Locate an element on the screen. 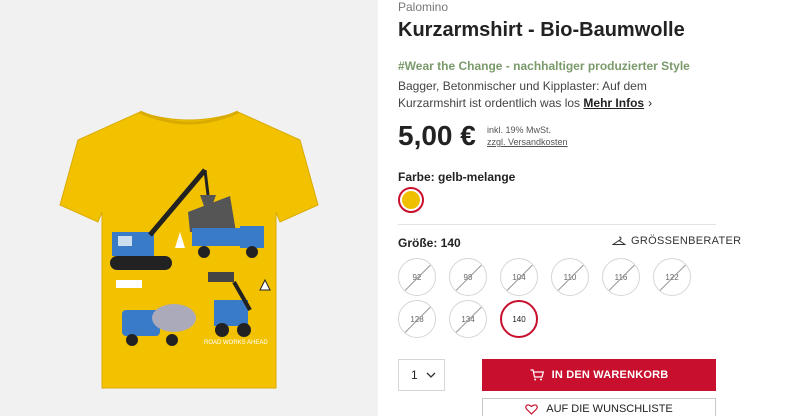 Image resolution: width=800 pixels, height=416 pixels. color-swatch-gelb-melange is located at coordinates (411, 200).